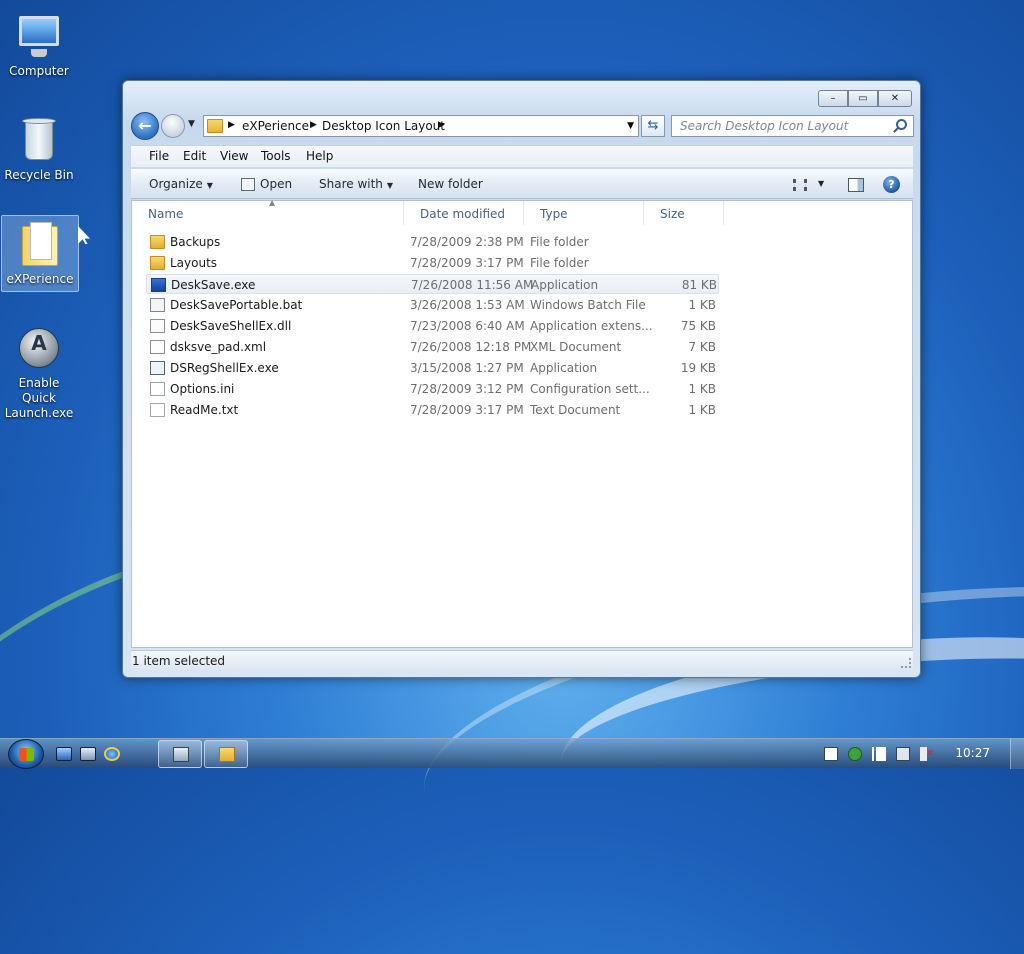  I want to click on file-type: Windows Batch File, so click(588, 305).